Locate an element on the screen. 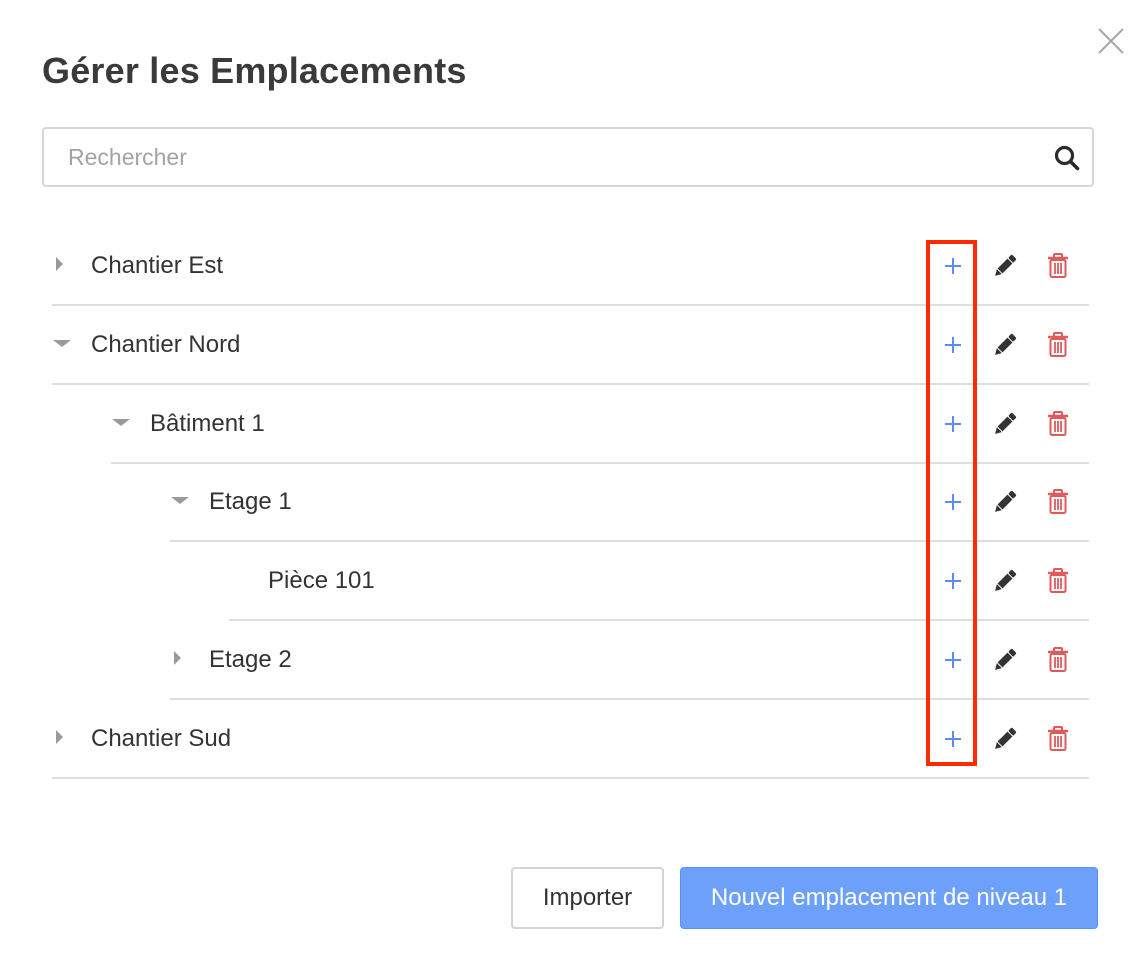  tree-item-label: Etage 1 is located at coordinates (250, 502).